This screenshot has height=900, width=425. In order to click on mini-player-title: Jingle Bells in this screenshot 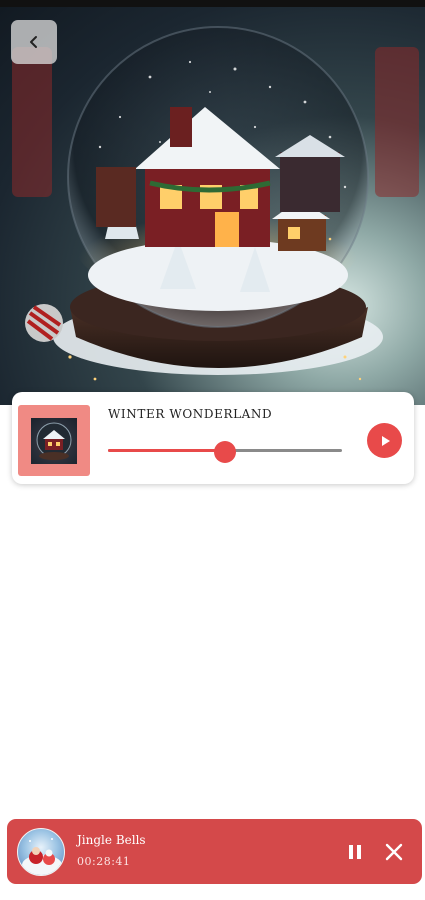, I will do `click(111, 840)`.